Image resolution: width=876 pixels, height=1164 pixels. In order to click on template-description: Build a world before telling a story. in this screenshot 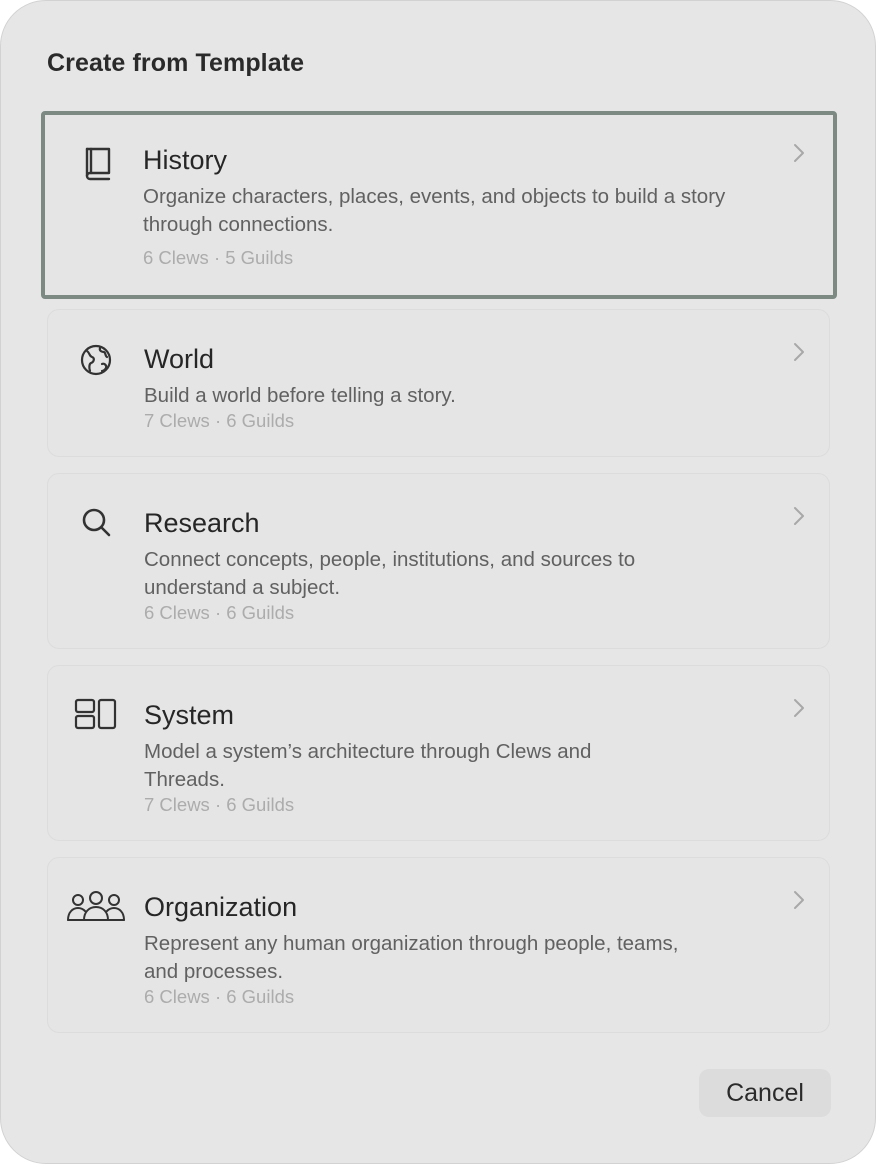, I will do `click(300, 395)`.